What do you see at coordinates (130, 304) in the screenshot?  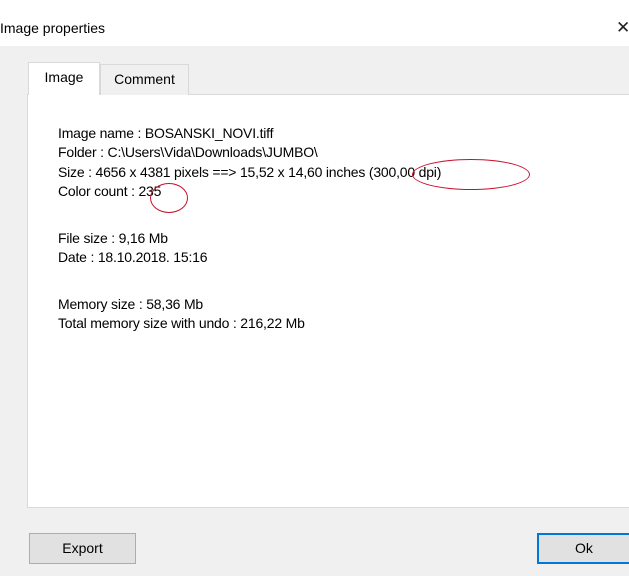 I see `memory-size-text: Memory size : 58,36 Mb` at bounding box center [130, 304].